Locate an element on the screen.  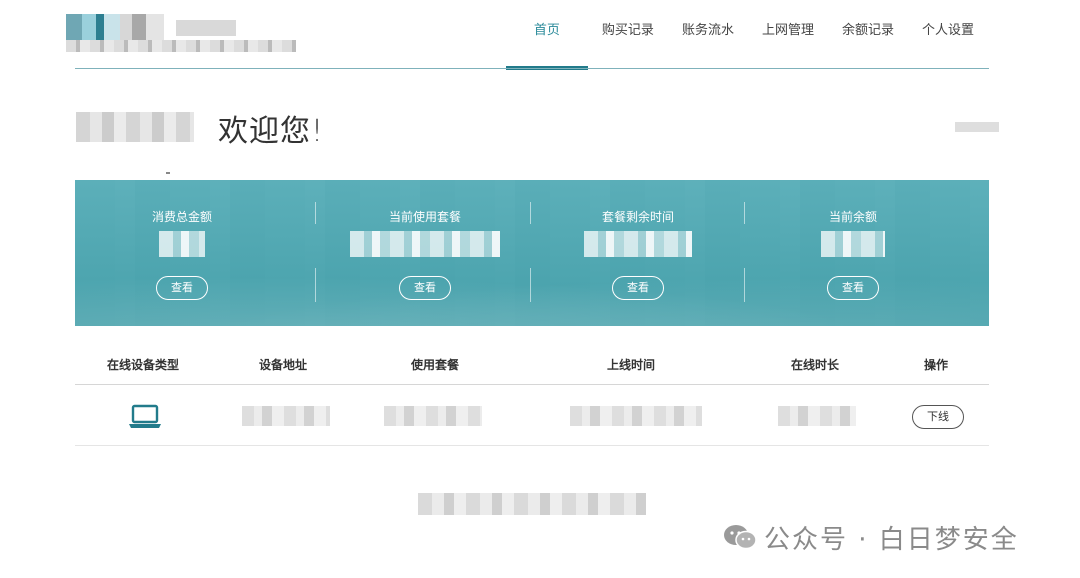
nav-personal-settings: 个人设置 is located at coordinates (948, 35).